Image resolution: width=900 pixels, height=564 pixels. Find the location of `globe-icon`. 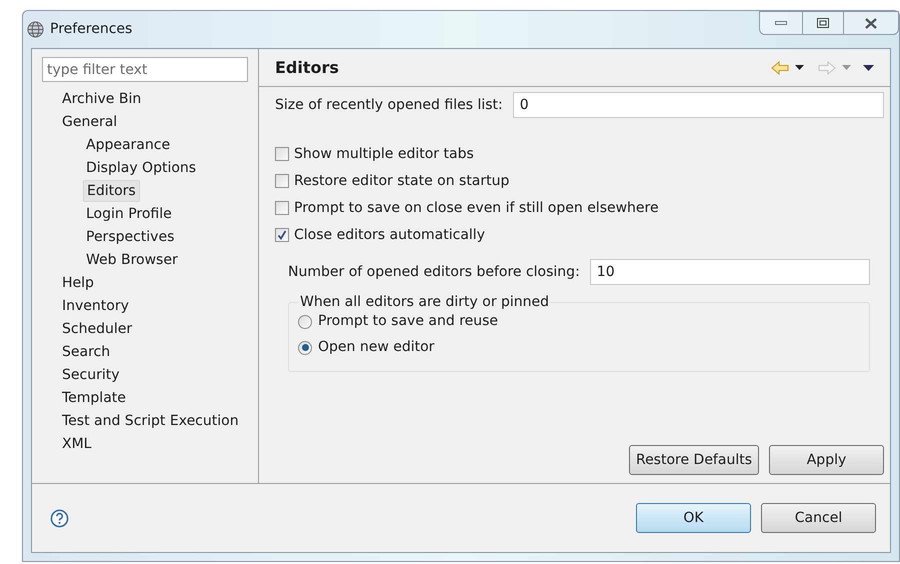

globe-icon is located at coordinates (35, 29).